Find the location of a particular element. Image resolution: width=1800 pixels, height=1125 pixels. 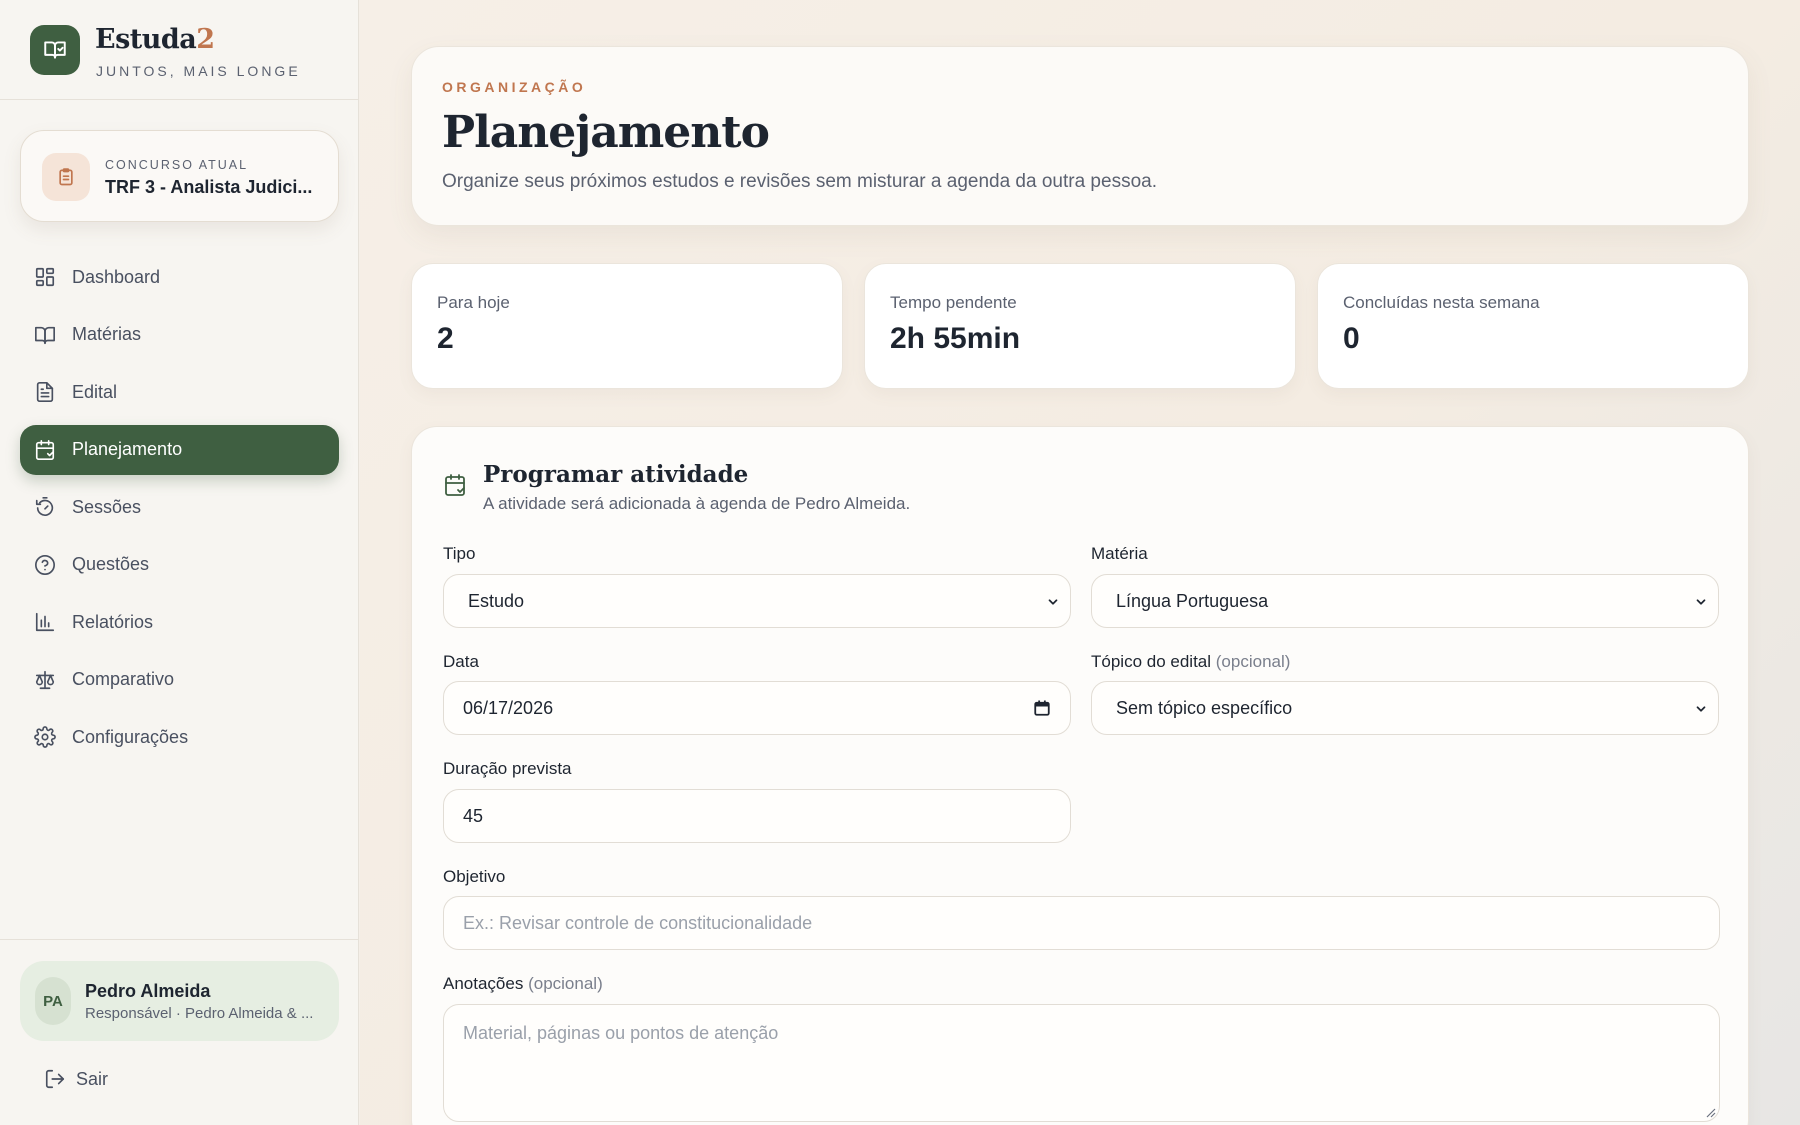

topico-label-text: Tópico do edital is located at coordinates (1151, 661).